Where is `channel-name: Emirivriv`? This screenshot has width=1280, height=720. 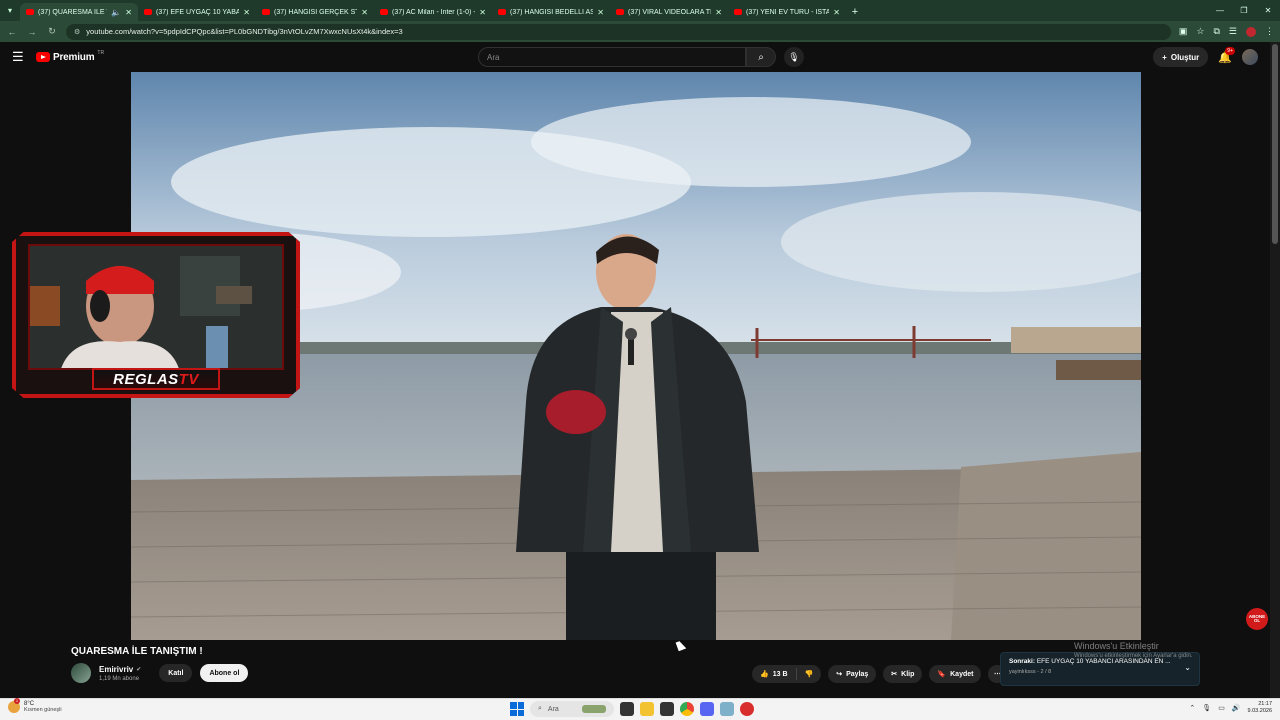 channel-name: Emirivriv is located at coordinates (116, 669).